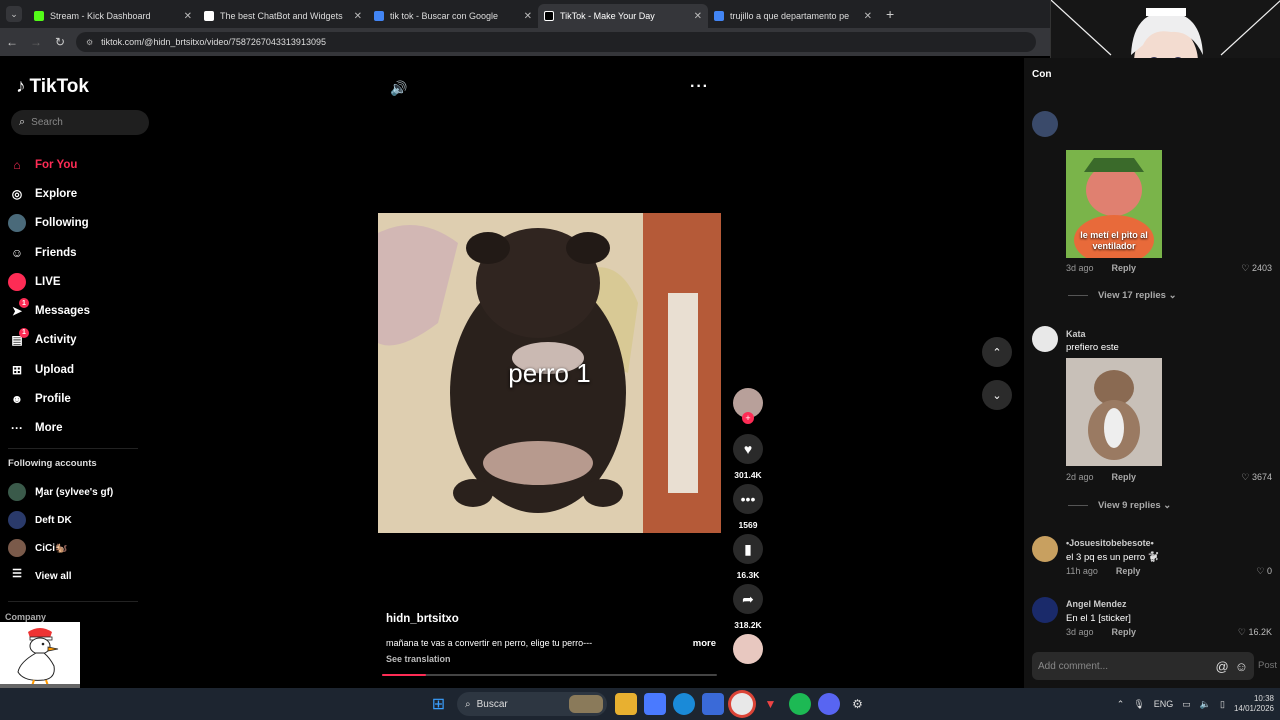  I want to click on video-frame: perro 1, so click(549, 373).